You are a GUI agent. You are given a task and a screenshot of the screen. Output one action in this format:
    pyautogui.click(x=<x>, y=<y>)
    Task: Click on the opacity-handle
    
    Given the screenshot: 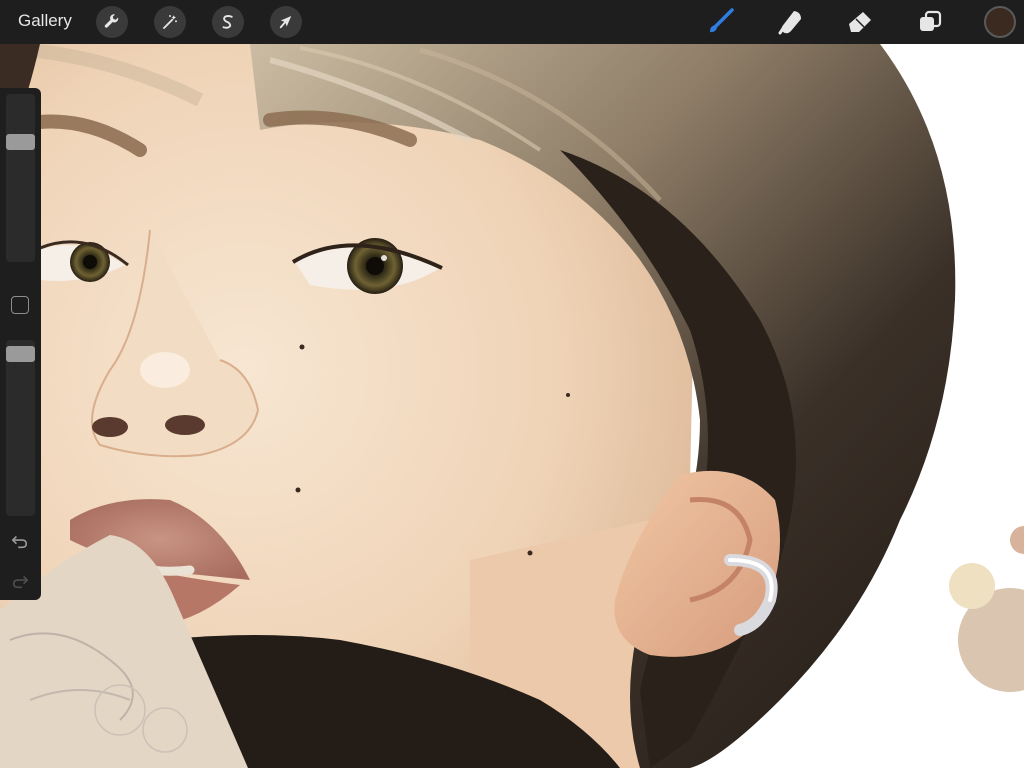 What is the action you would take?
    pyautogui.click(x=20, y=354)
    